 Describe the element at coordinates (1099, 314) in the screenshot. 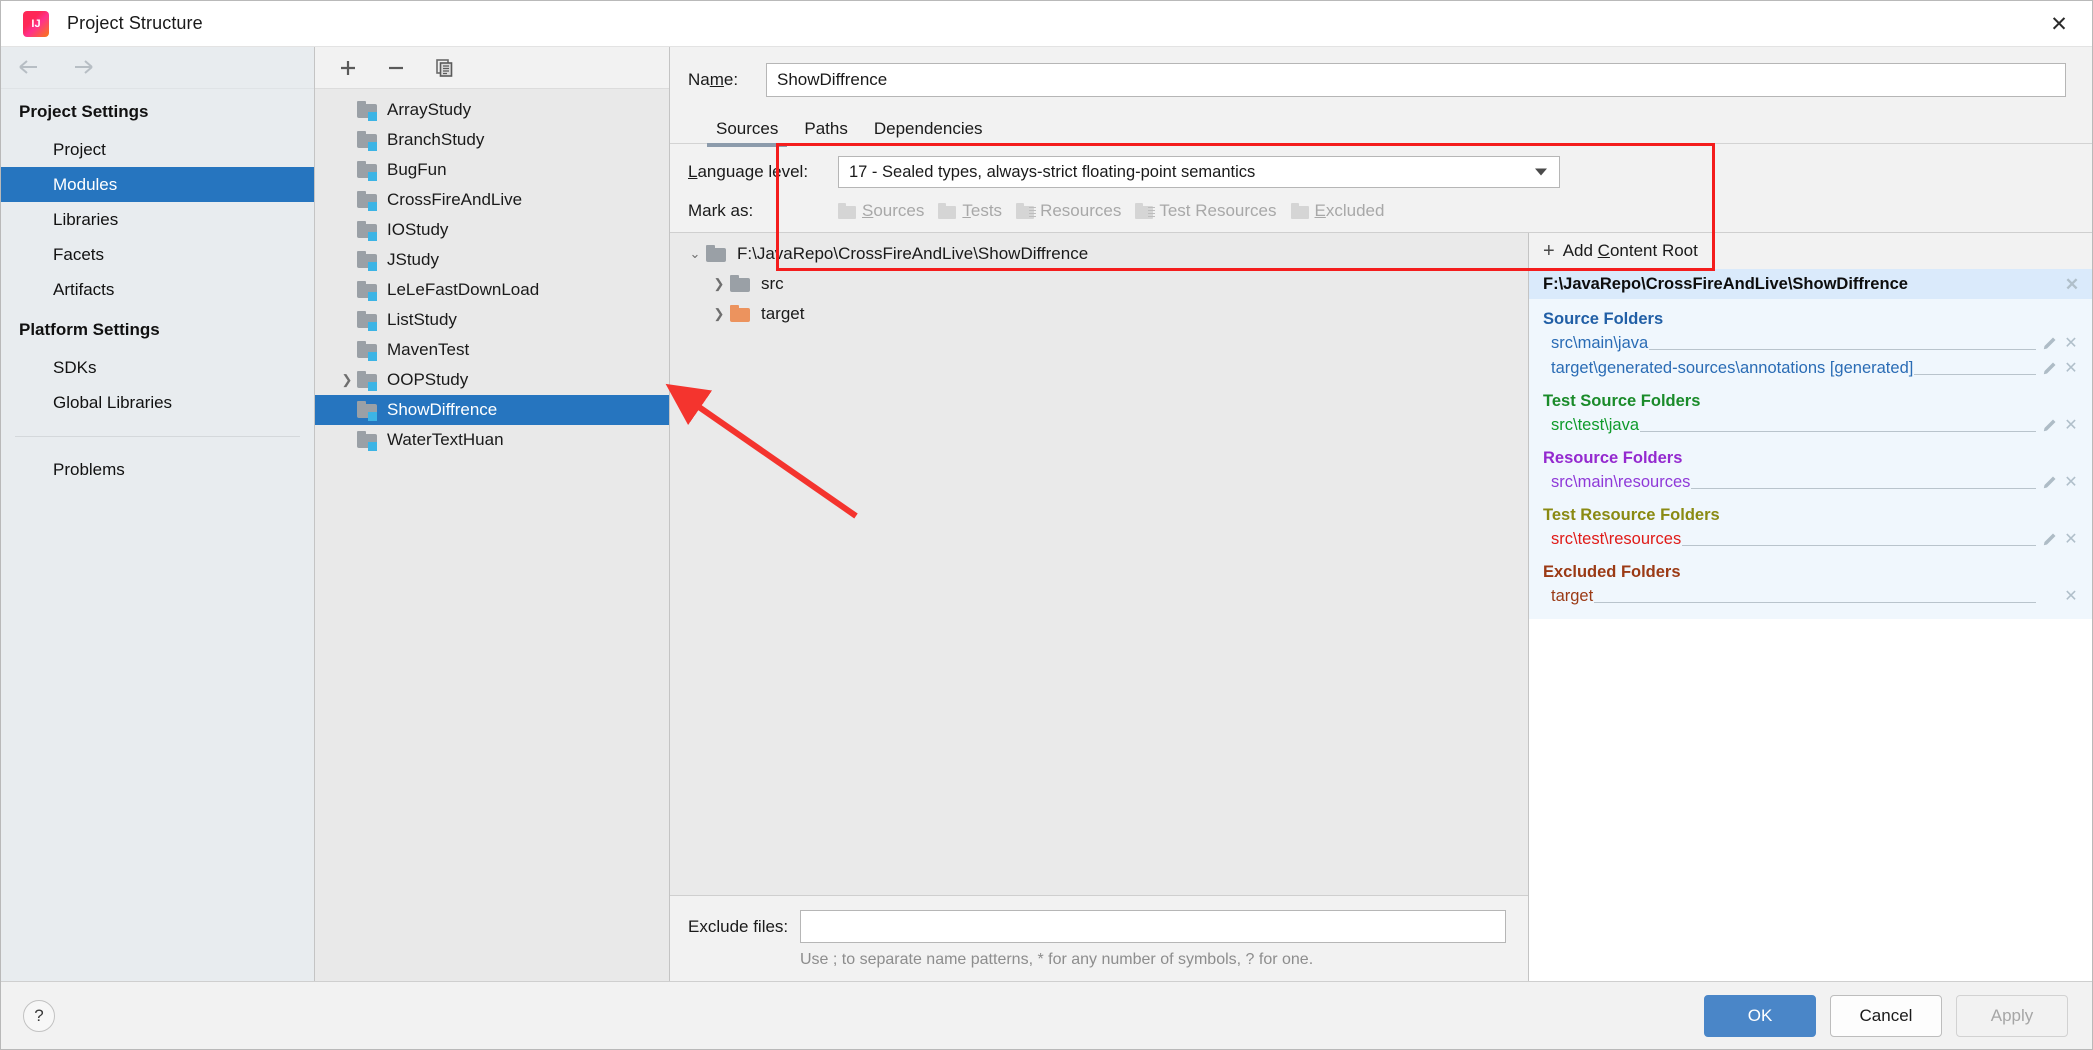

I see `tree-row: ❯ target` at that location.